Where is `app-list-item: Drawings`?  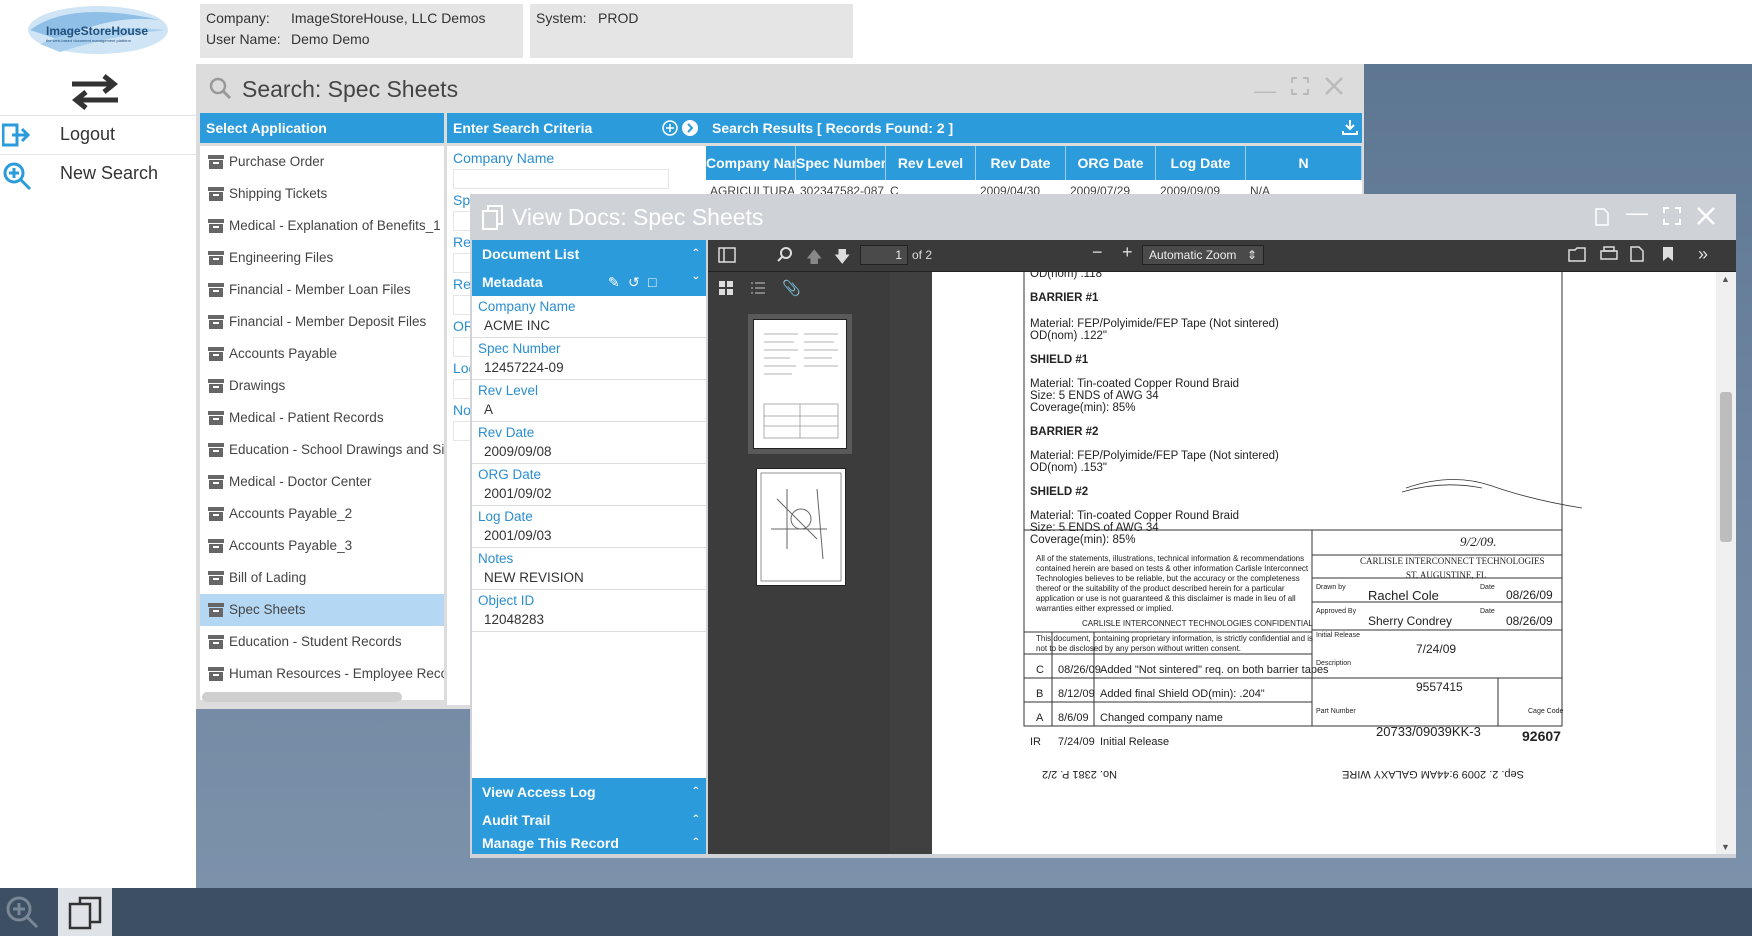 app-list-item: Drawings is located at coordinates (322, 386).